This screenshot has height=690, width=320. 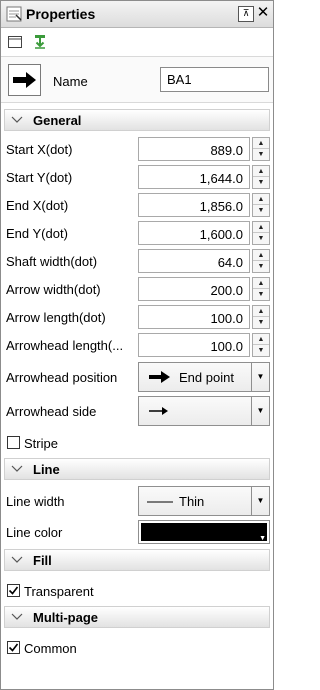 What do you see at coordinates (137, 79) in the screenshot?
I see `name-row: Name BA1` at bounding box center [137, 79].